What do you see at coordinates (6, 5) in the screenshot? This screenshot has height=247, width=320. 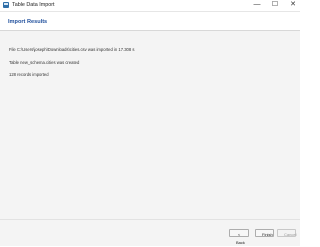 I see `app-window-icon` at bounding box center [6, 5].